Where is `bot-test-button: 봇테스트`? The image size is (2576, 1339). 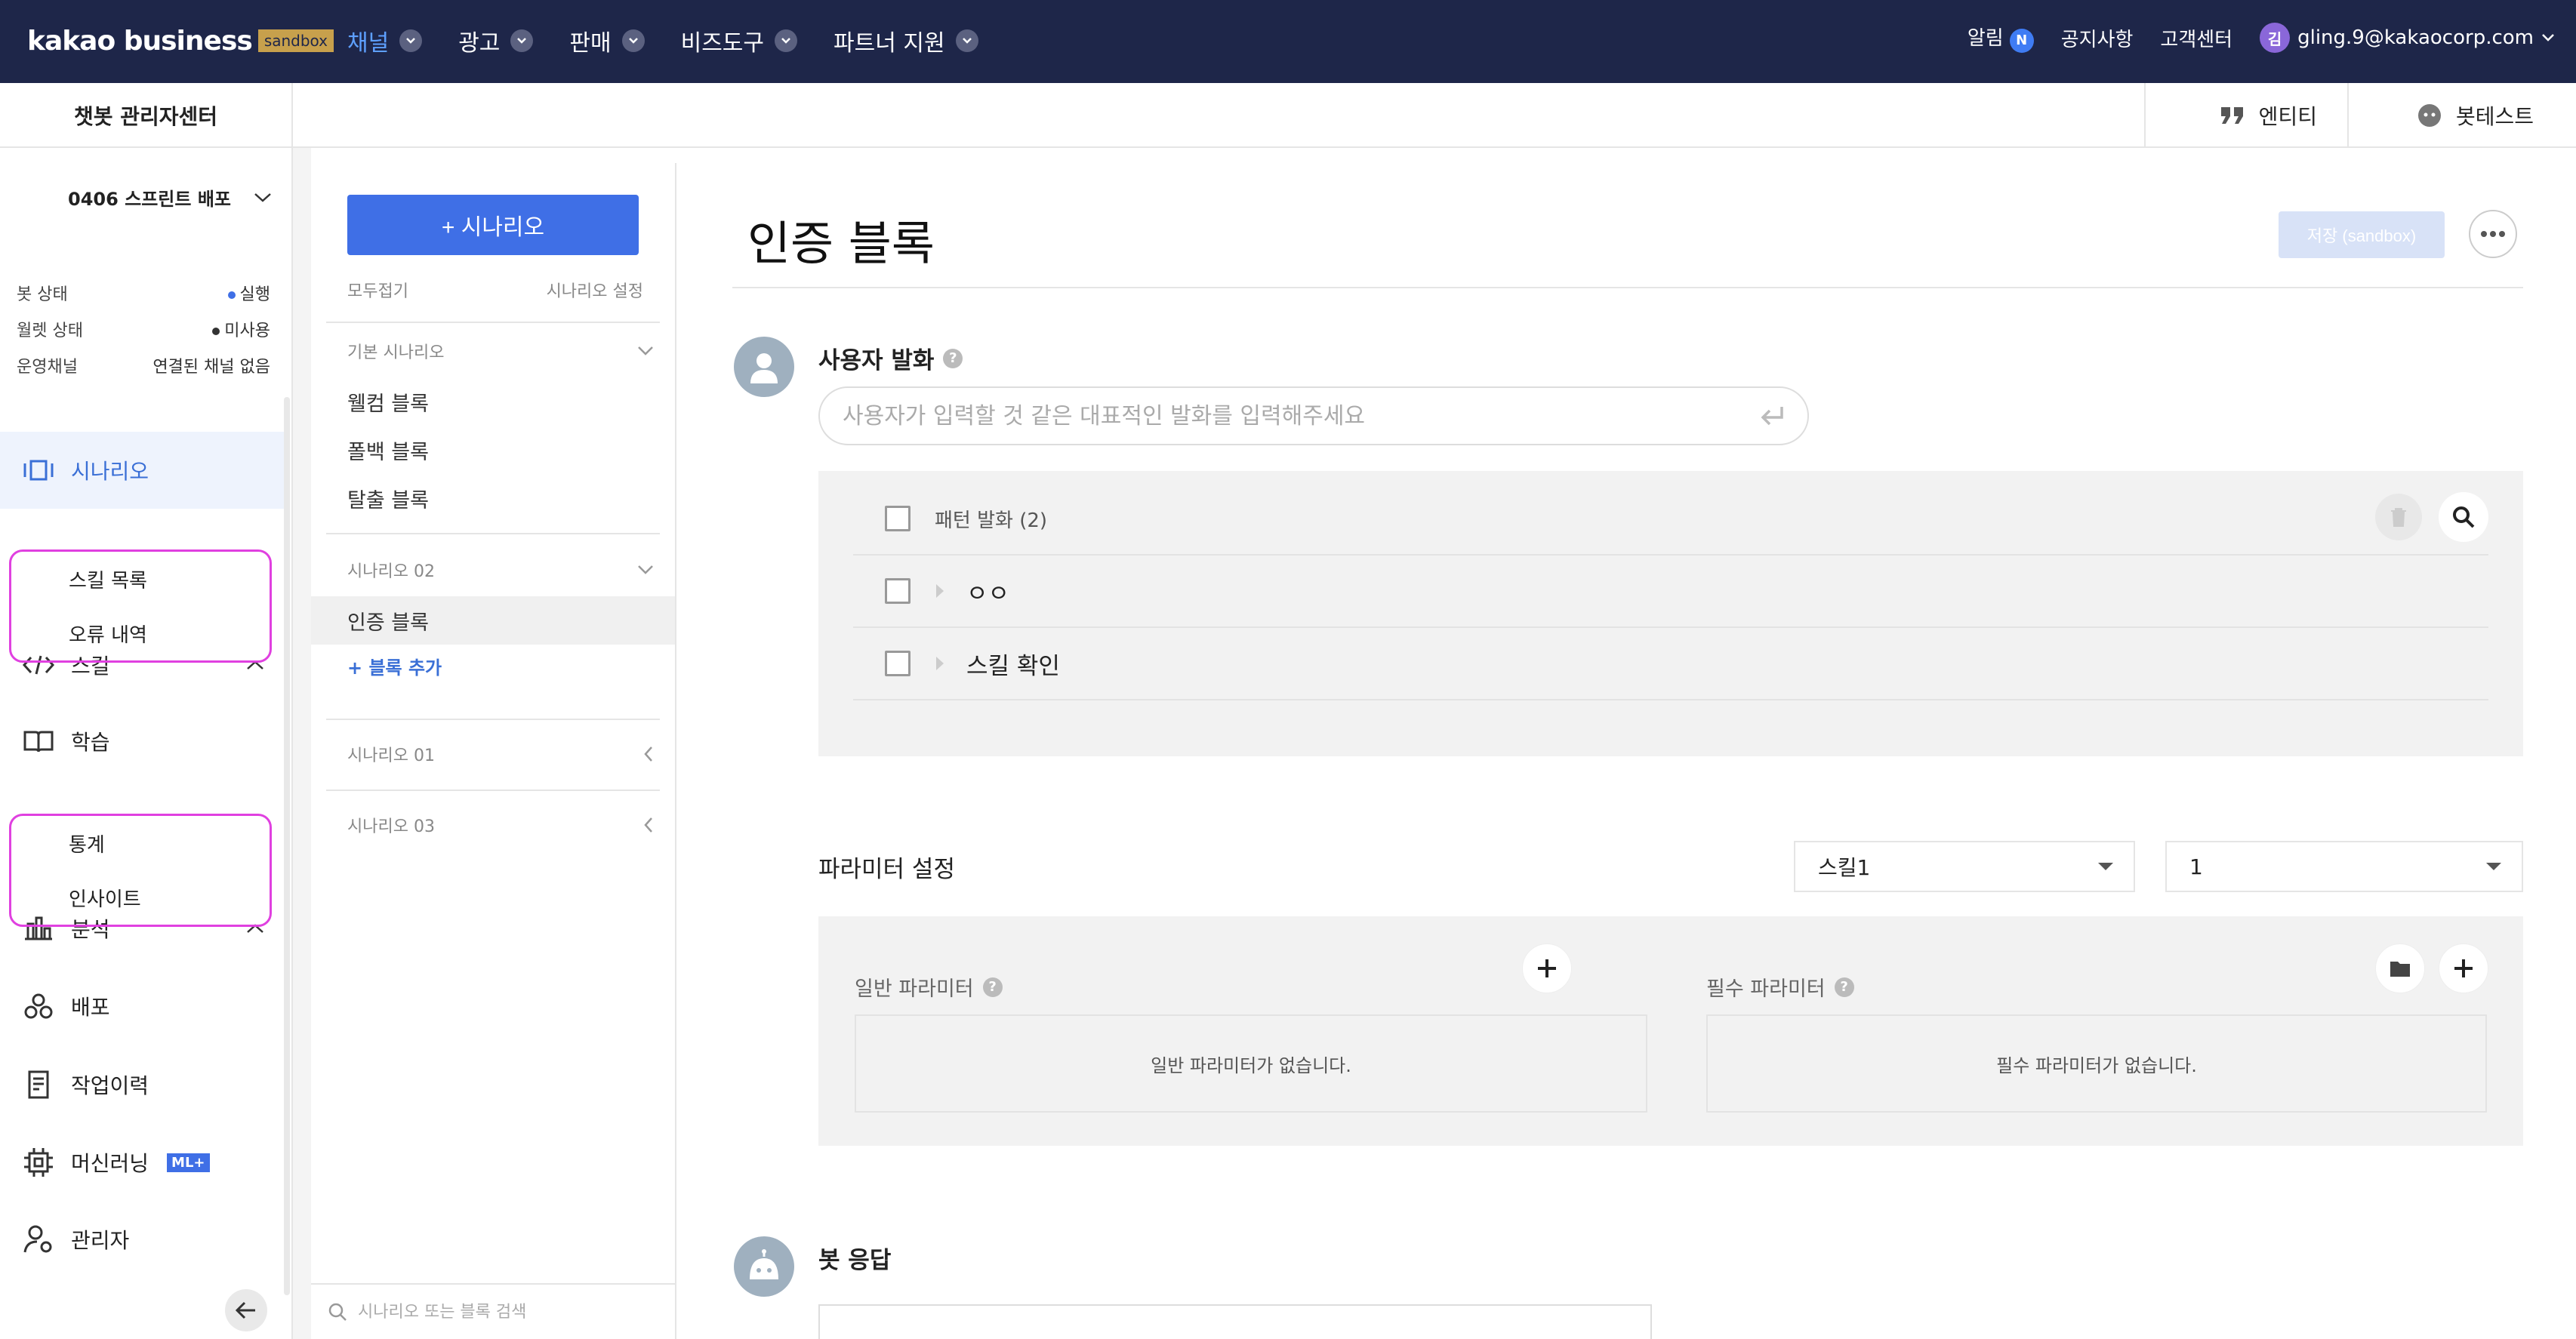
bot-test-button: 봇테스트 is located at coordinates (2461, 115).